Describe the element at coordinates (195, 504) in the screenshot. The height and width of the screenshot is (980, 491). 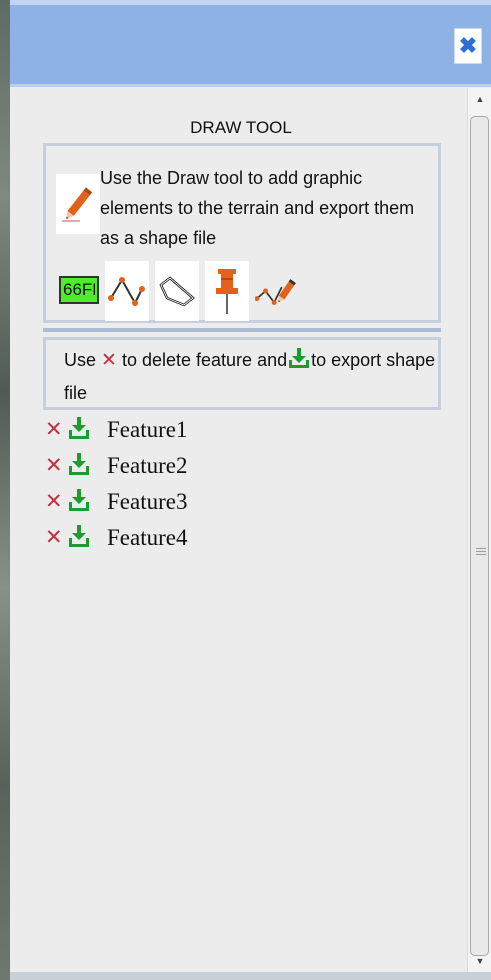
I see `feature-row: ✕ Feature3` at that location.